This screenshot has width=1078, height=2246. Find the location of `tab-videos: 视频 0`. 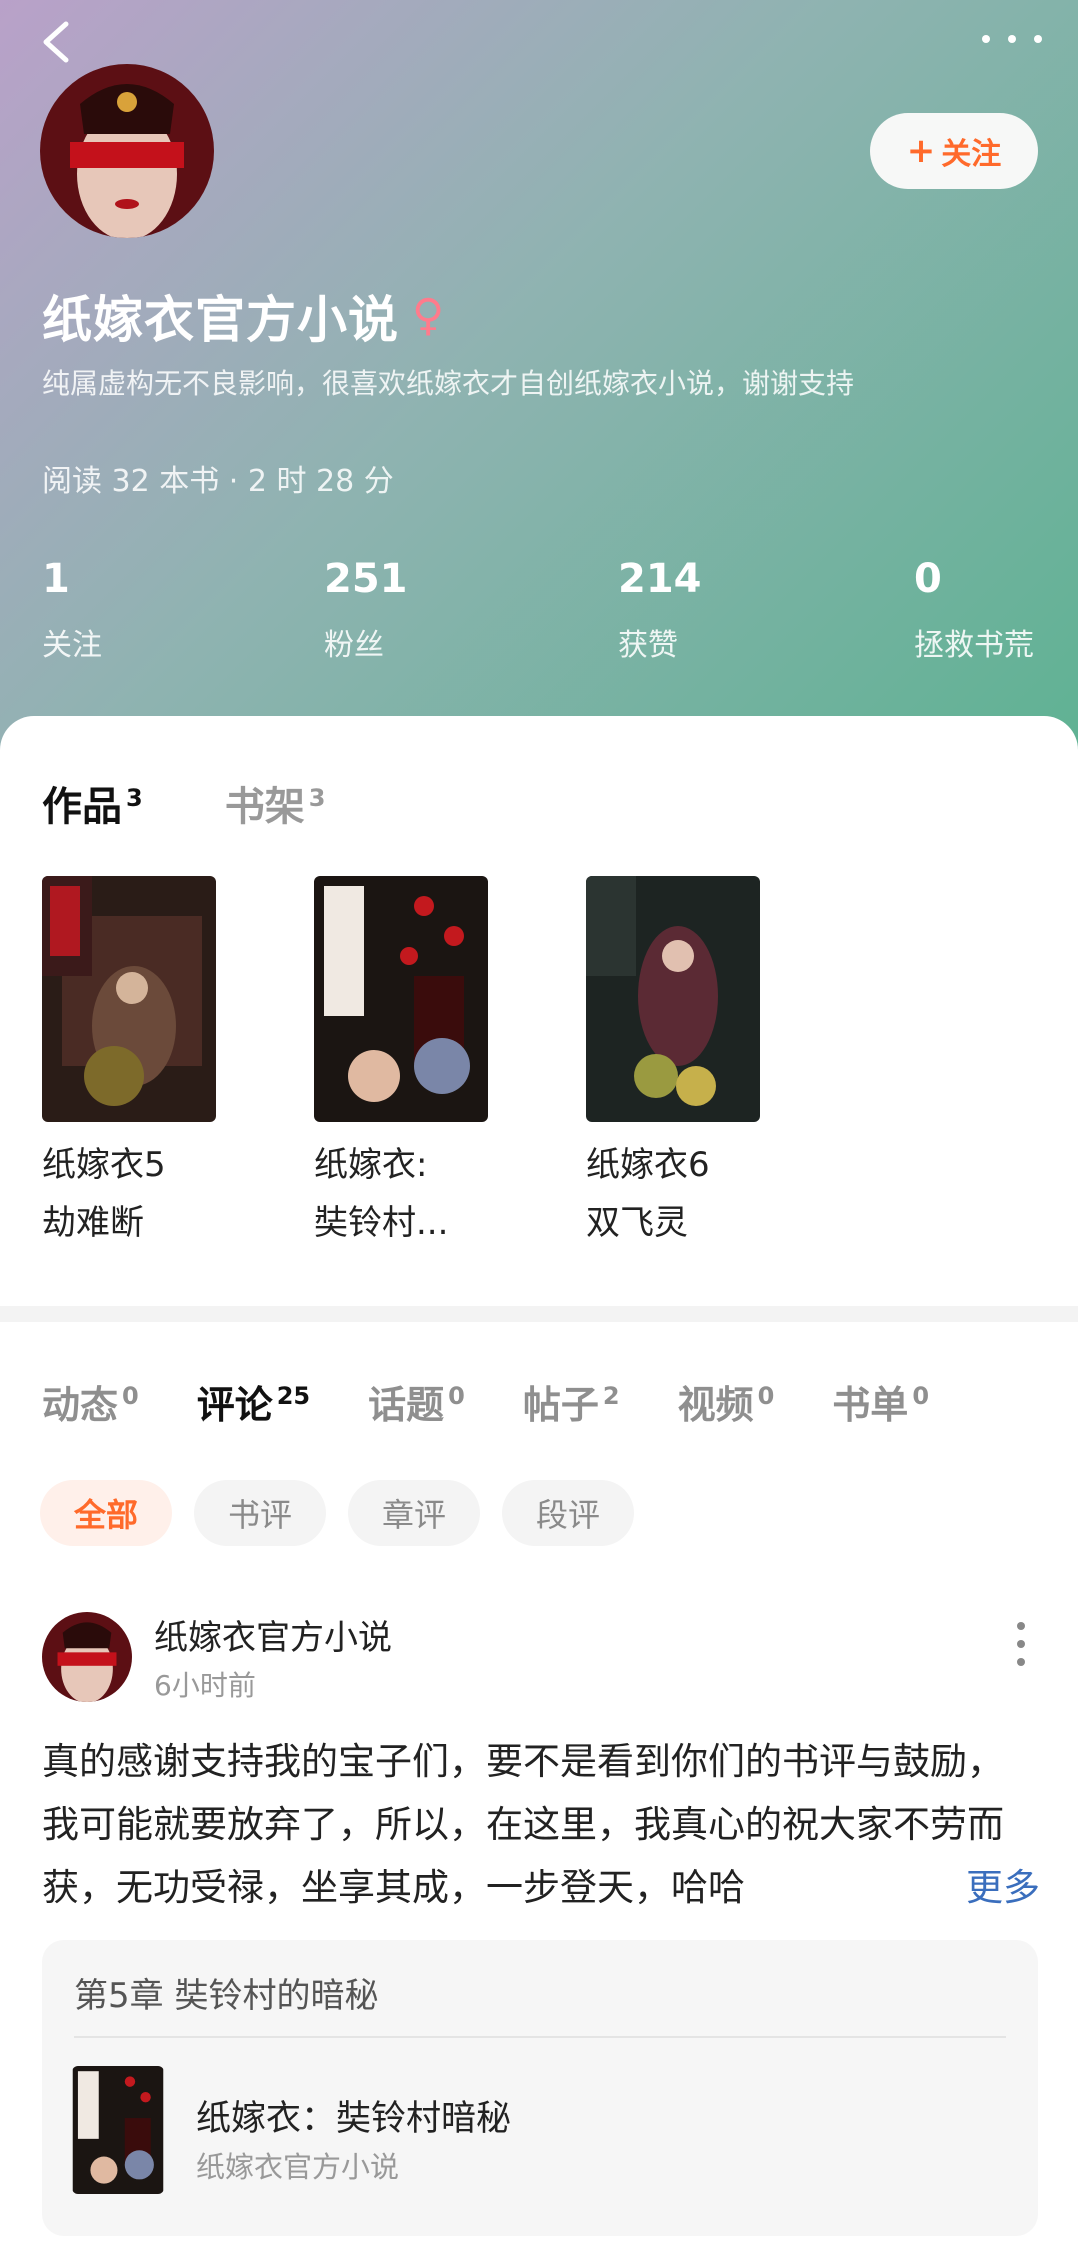

tab-videos: 视频 0 is located at coordinates (726, 1401).